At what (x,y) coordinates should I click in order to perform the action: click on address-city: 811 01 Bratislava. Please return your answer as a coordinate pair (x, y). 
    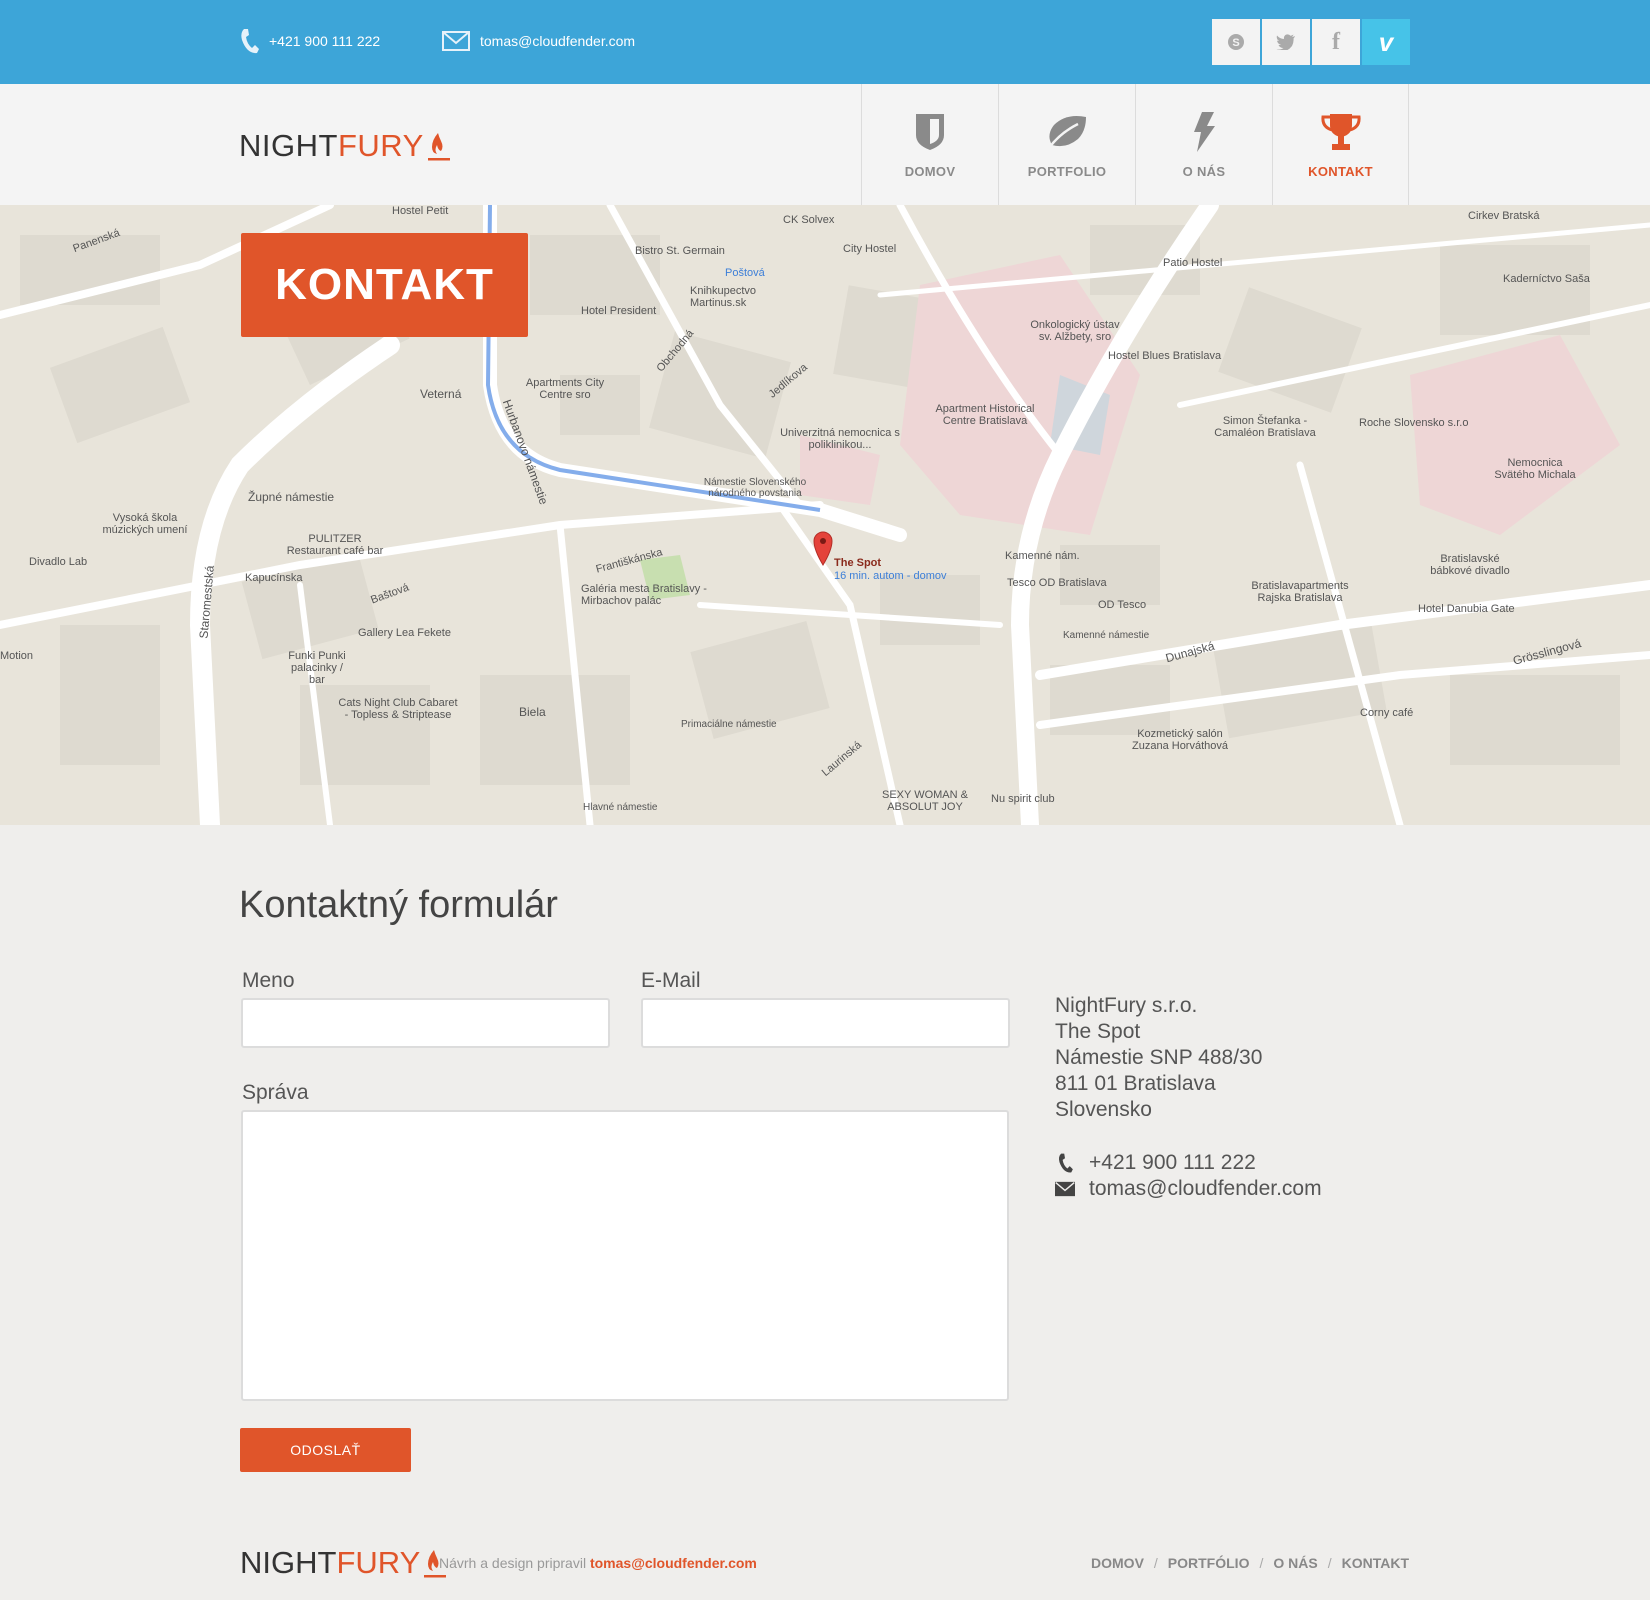
    Looking at the image, I should click on (1135, 1083).